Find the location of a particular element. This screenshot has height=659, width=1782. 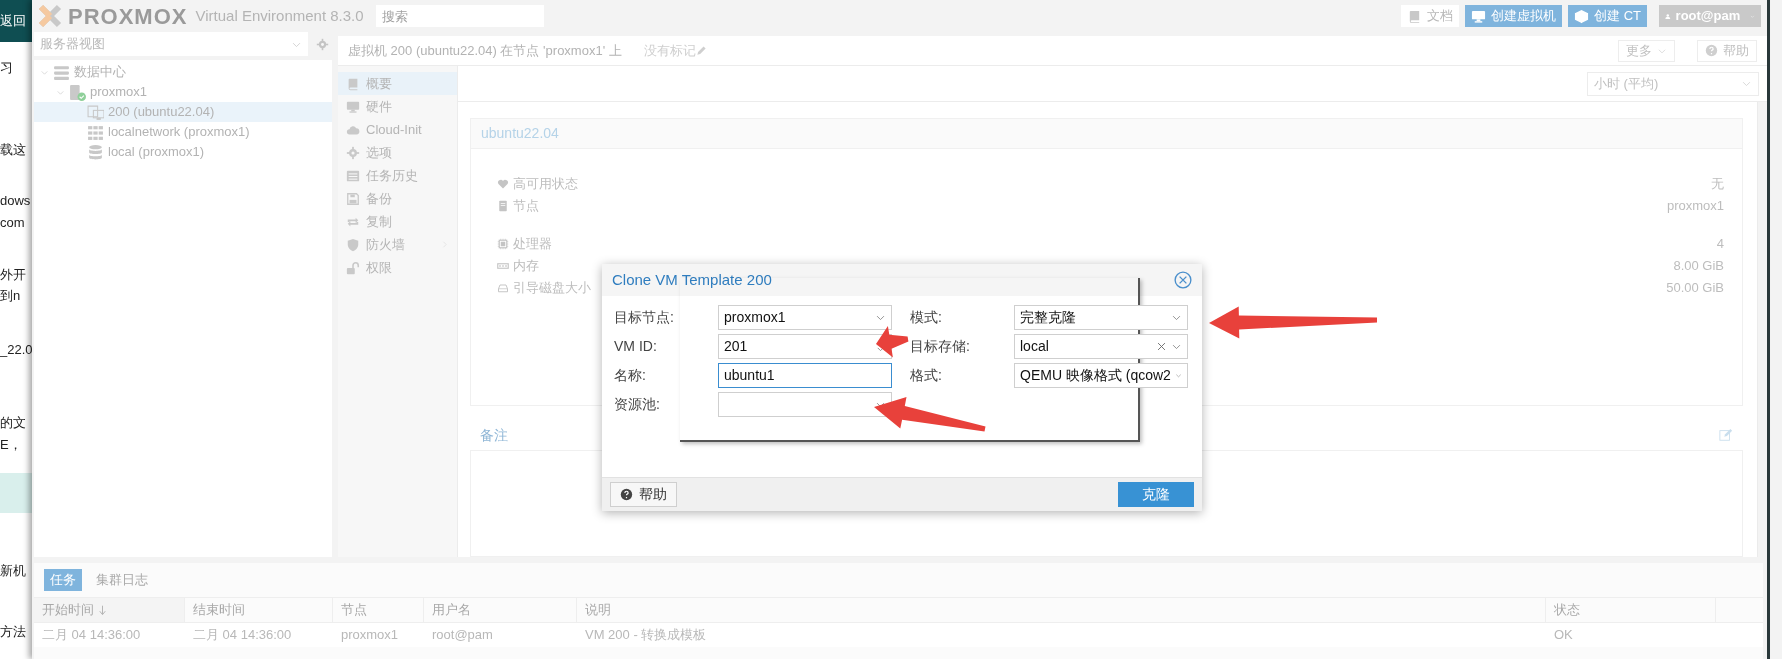

book-icon is located at coordinates (353, 83).